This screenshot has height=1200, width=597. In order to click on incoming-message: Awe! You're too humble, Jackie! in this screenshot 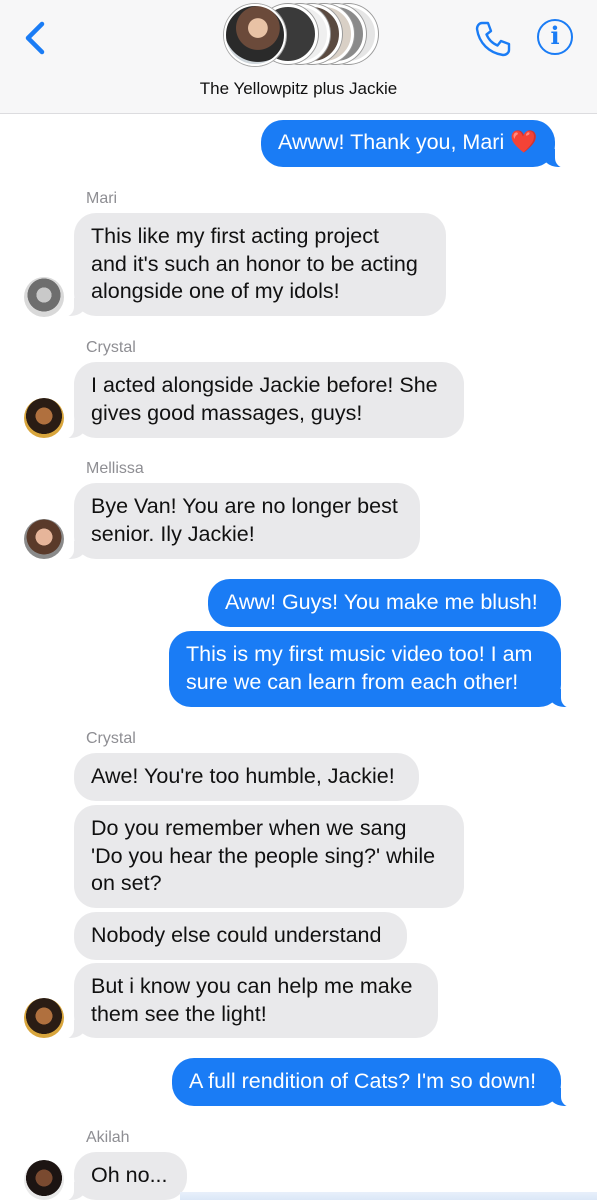, I will do `click(246, 777)`.